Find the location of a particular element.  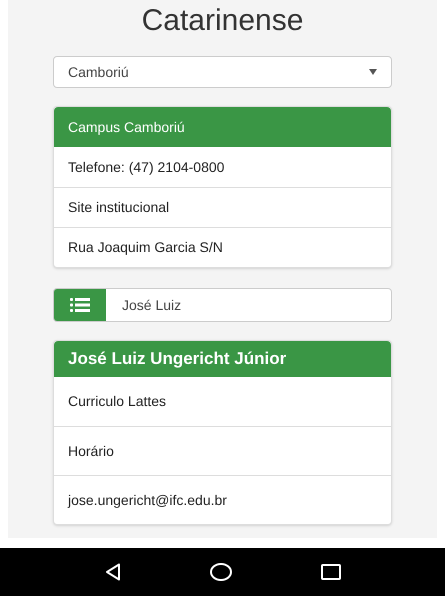

home-icon is located at coordinates (221, 572).